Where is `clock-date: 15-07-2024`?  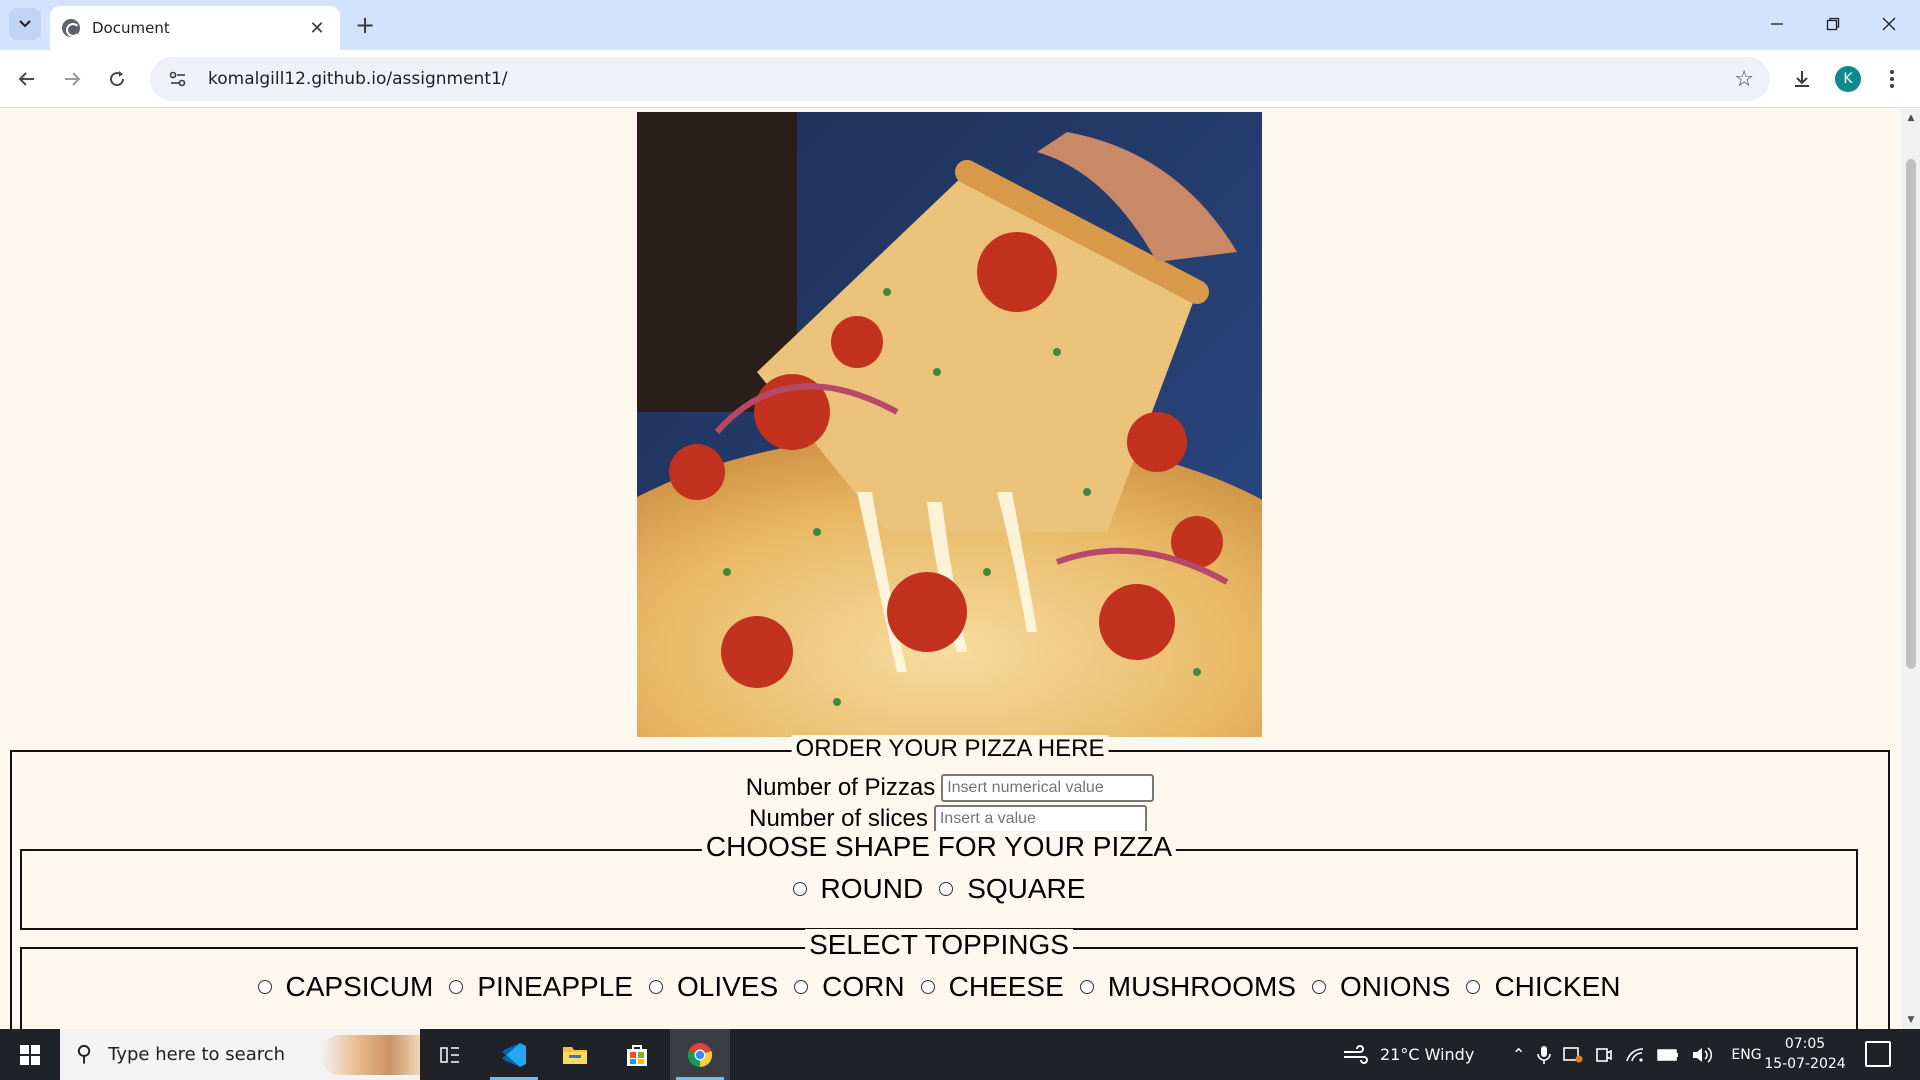
clock-date: 15-07-2024 is located at coordinates (1805, 1064).